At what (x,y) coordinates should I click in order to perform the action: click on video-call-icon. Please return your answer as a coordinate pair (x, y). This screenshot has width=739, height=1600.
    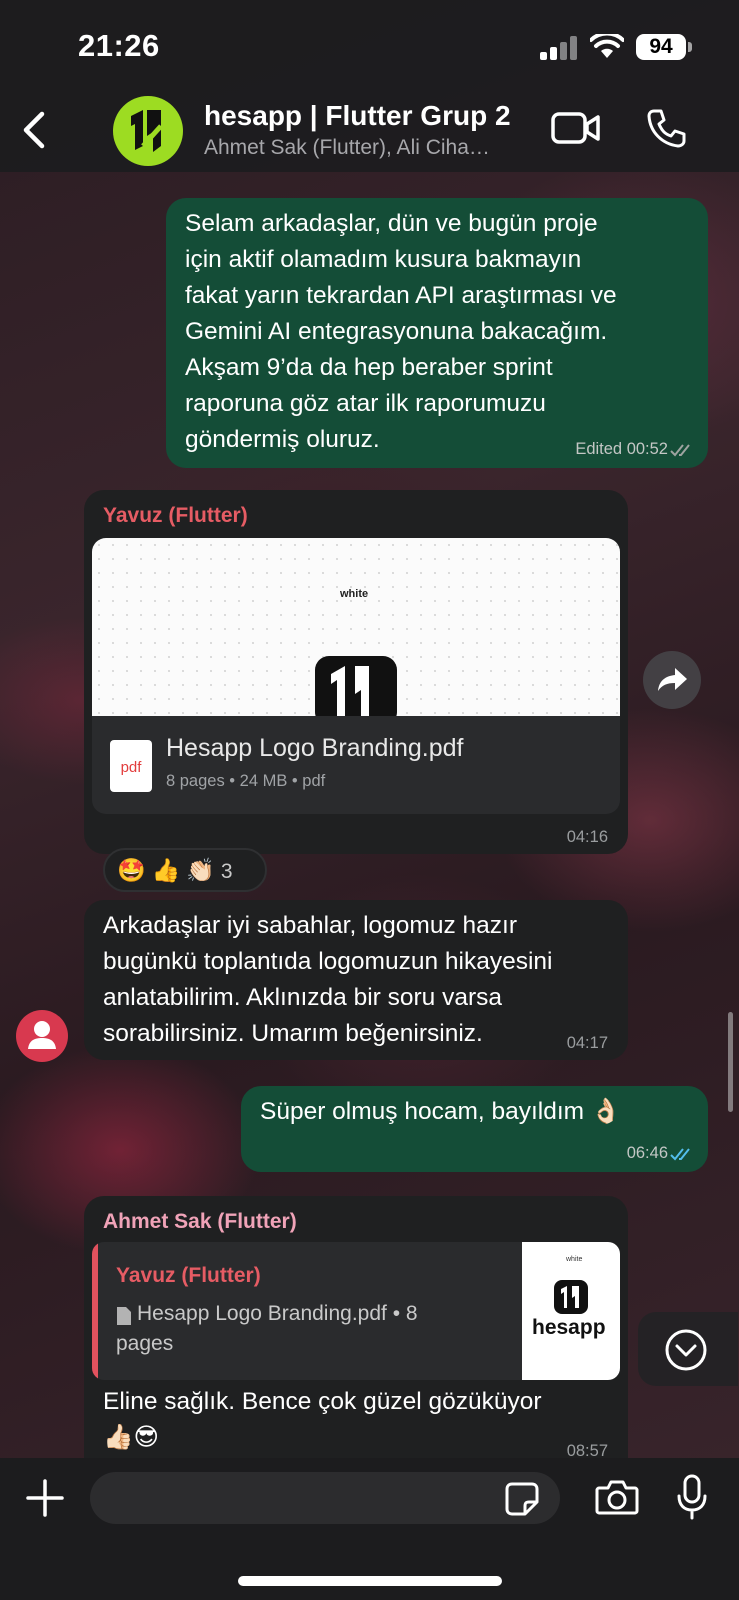
    Looking at the image, I should click on (576, 128).